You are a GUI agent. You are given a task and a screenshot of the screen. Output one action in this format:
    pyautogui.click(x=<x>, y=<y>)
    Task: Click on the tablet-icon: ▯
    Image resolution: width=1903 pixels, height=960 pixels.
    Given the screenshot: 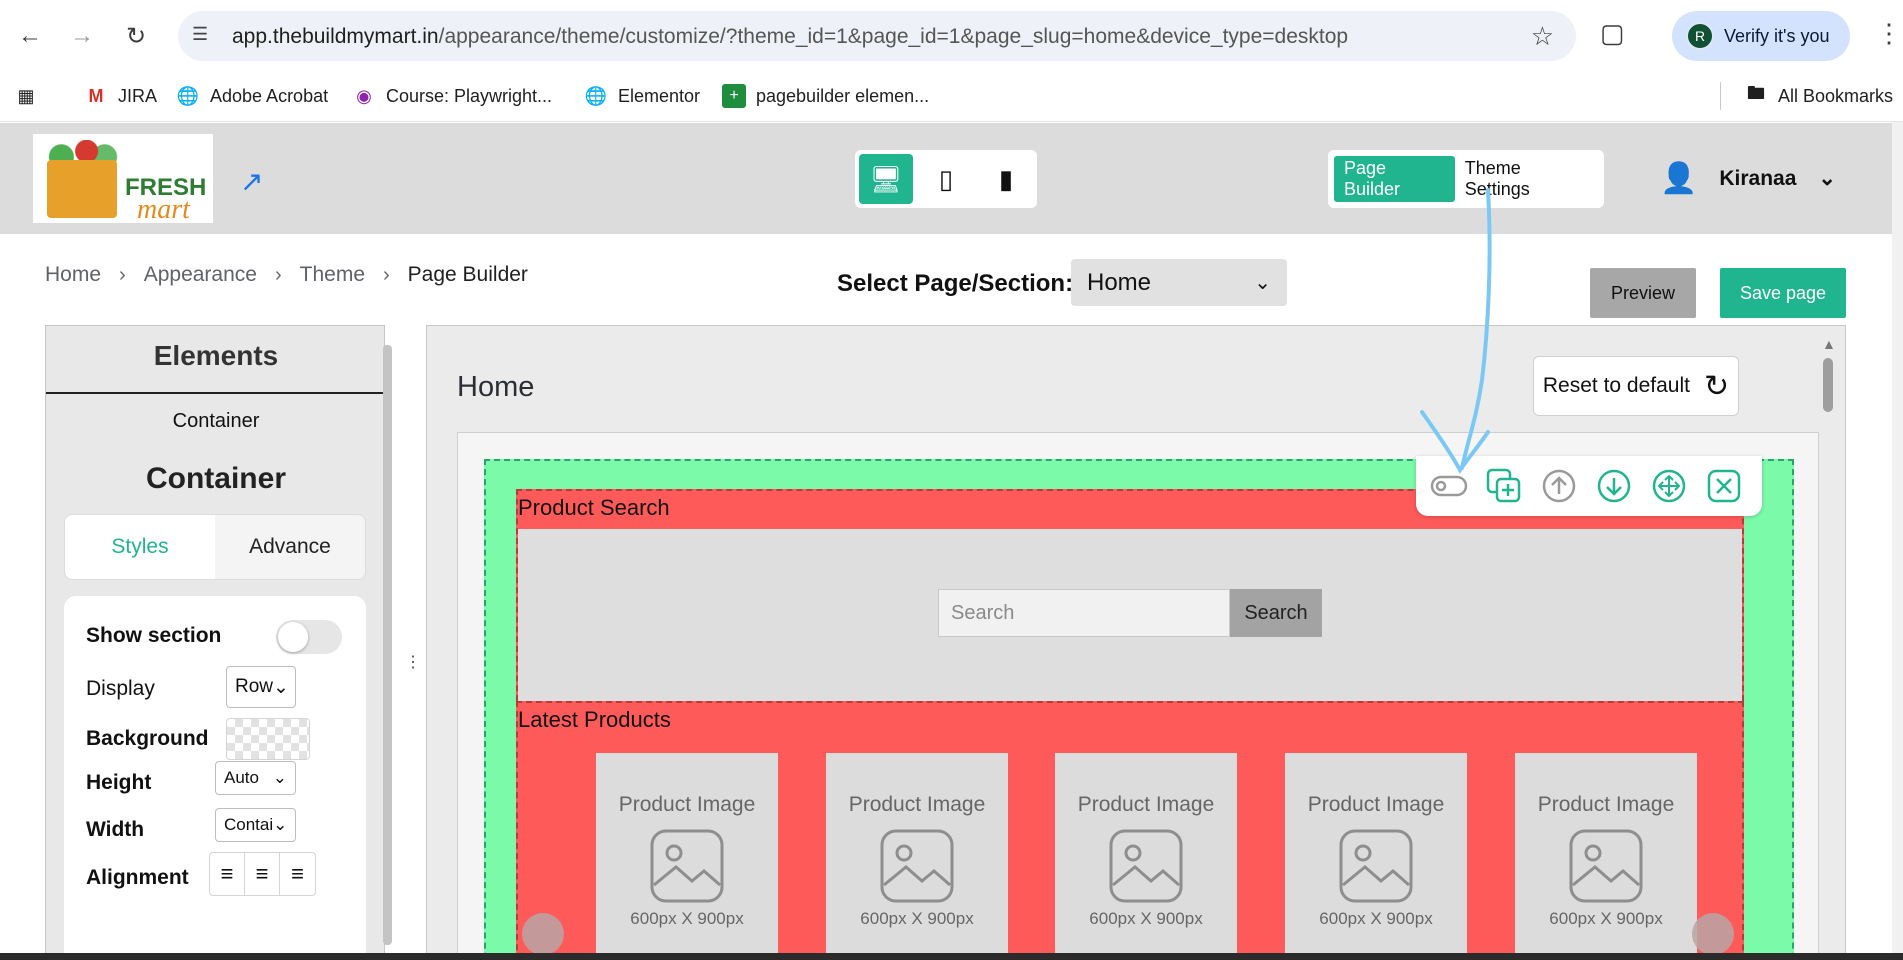 What is the action you would take?
    pyautogui.click(x=946, y=179)
    